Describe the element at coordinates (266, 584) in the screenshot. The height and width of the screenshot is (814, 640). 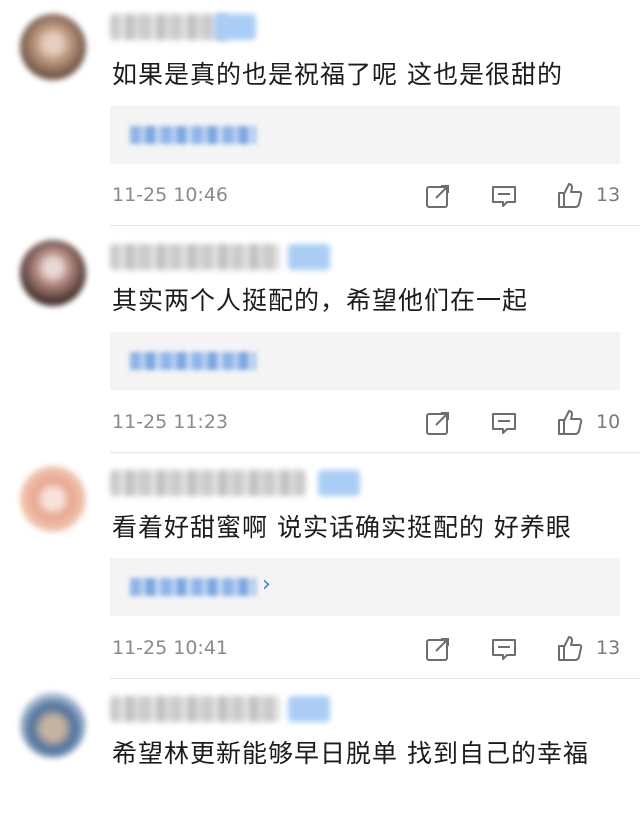
I see `chevron-right-icon: ›` at that location.